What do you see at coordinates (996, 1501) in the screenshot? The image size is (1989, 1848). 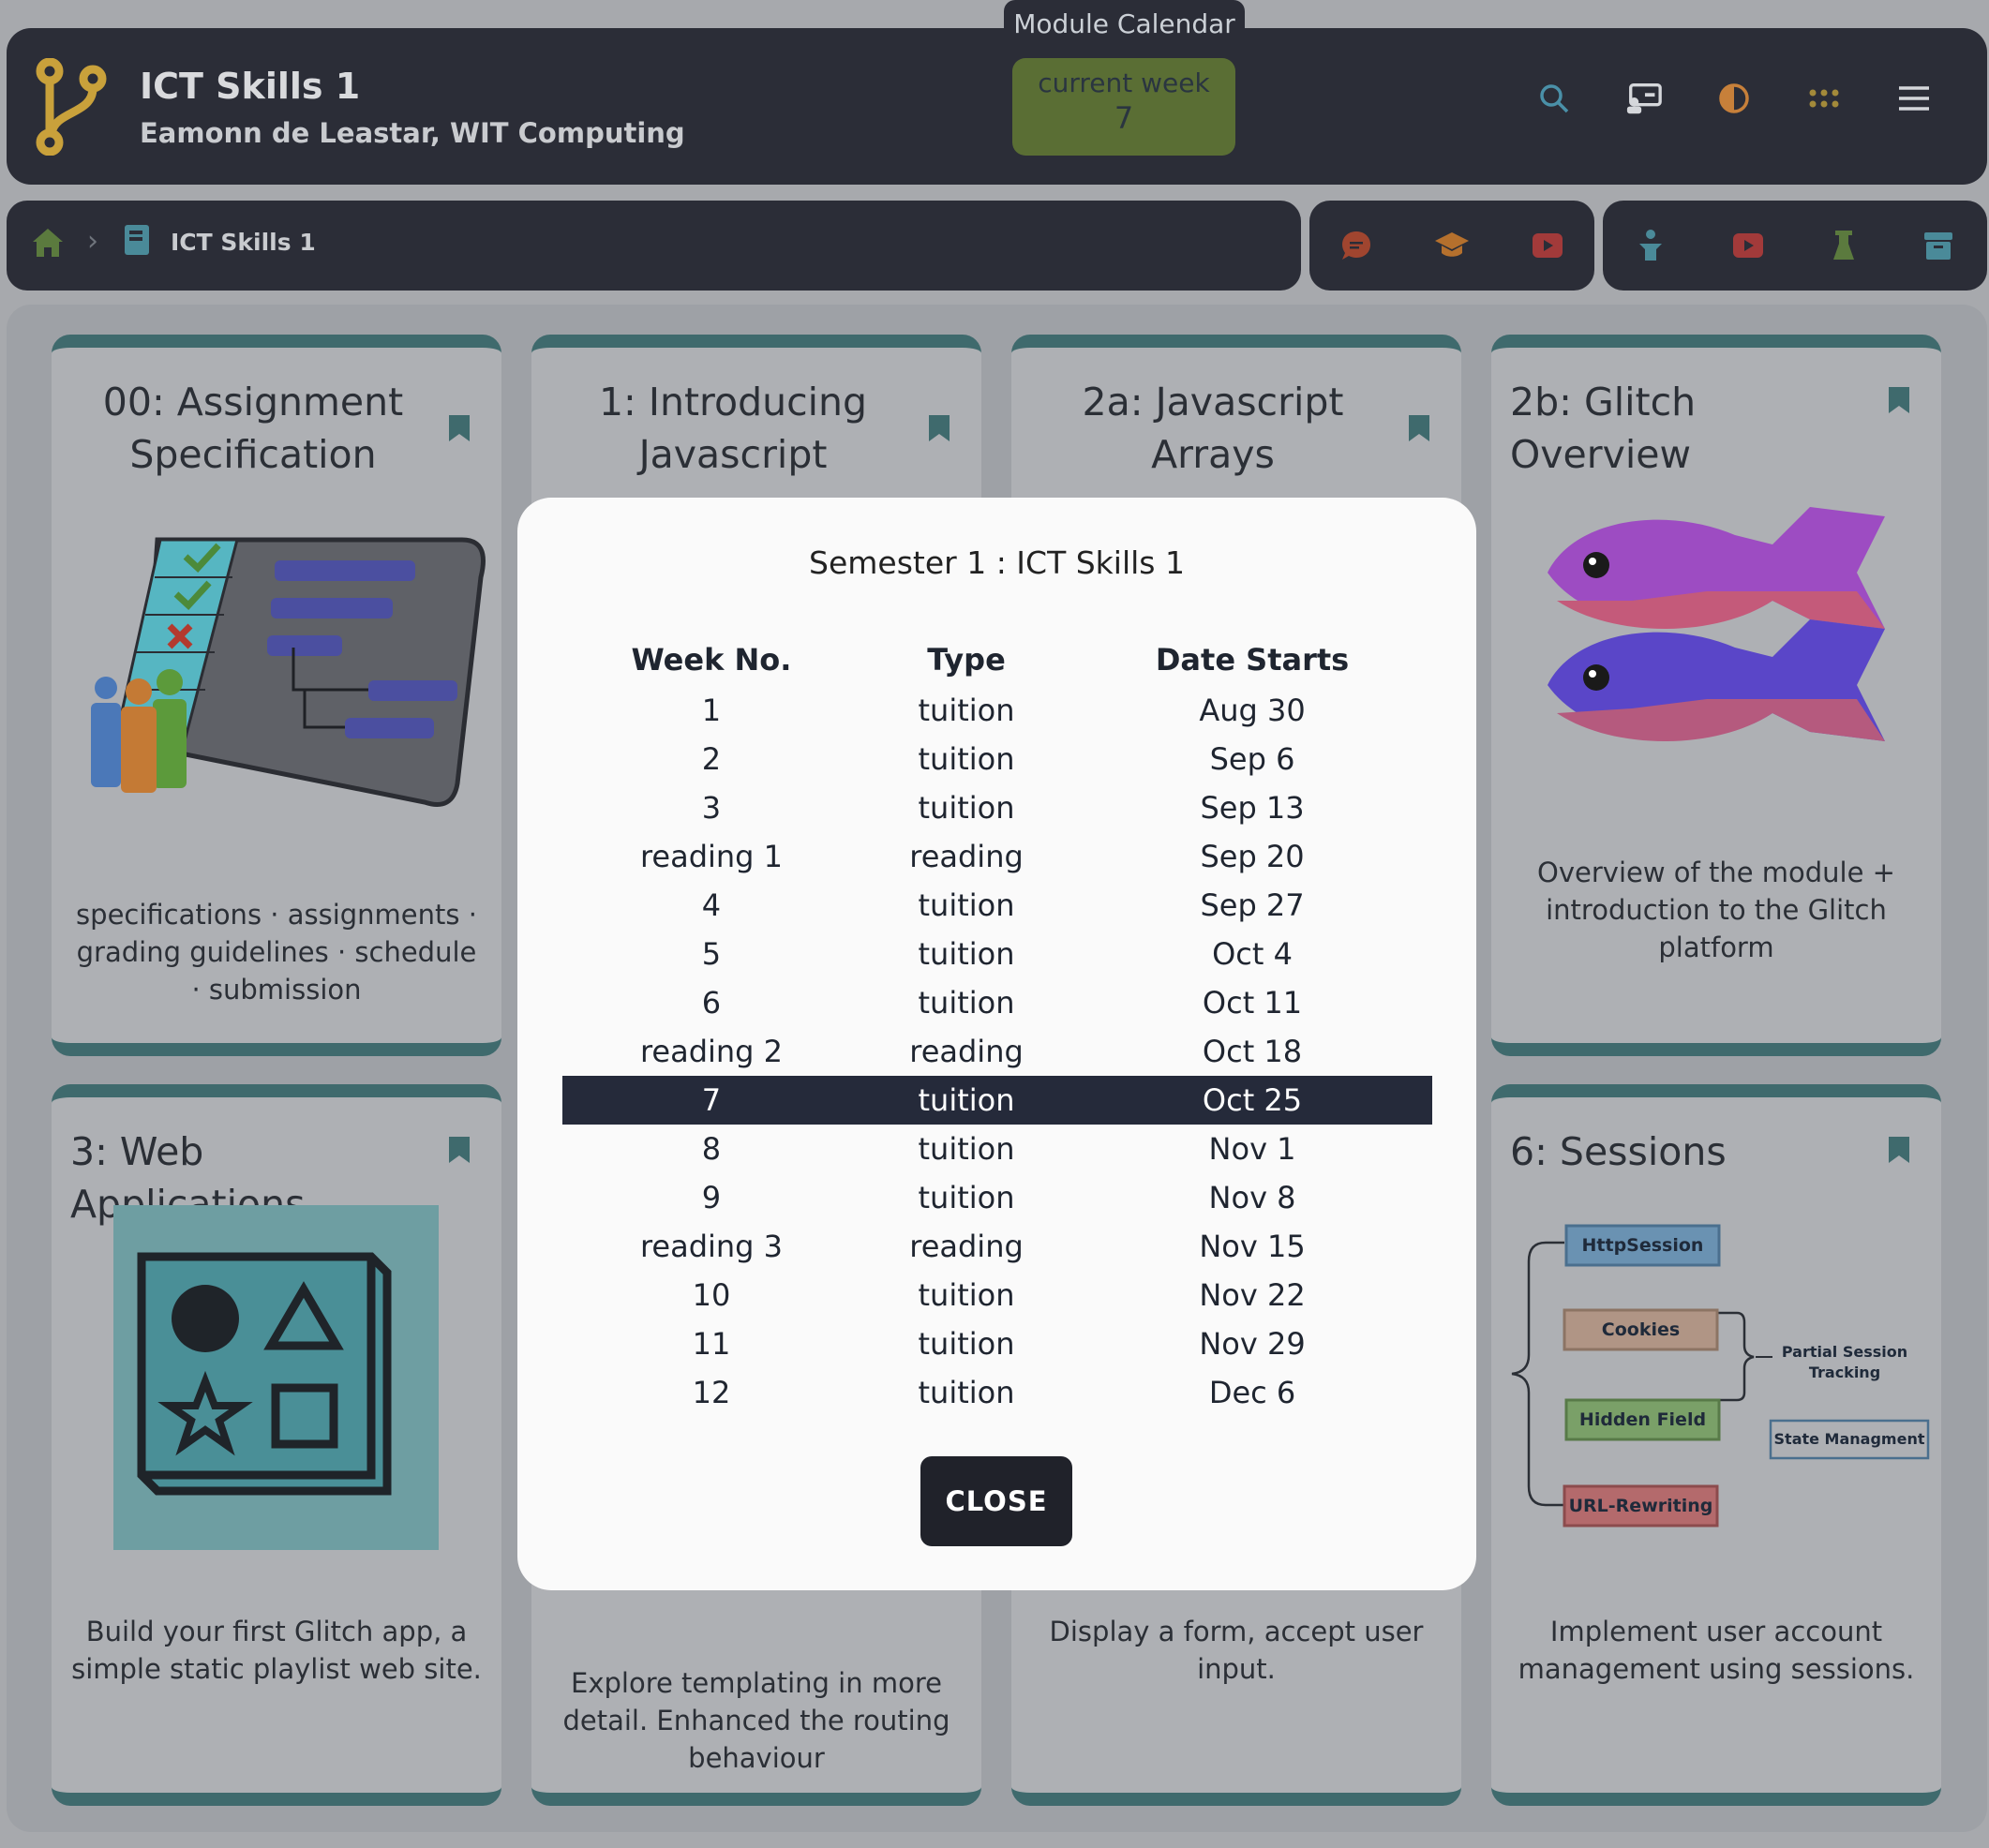 I see `close-button: CLOSE` at bounding box center [996, 1501].